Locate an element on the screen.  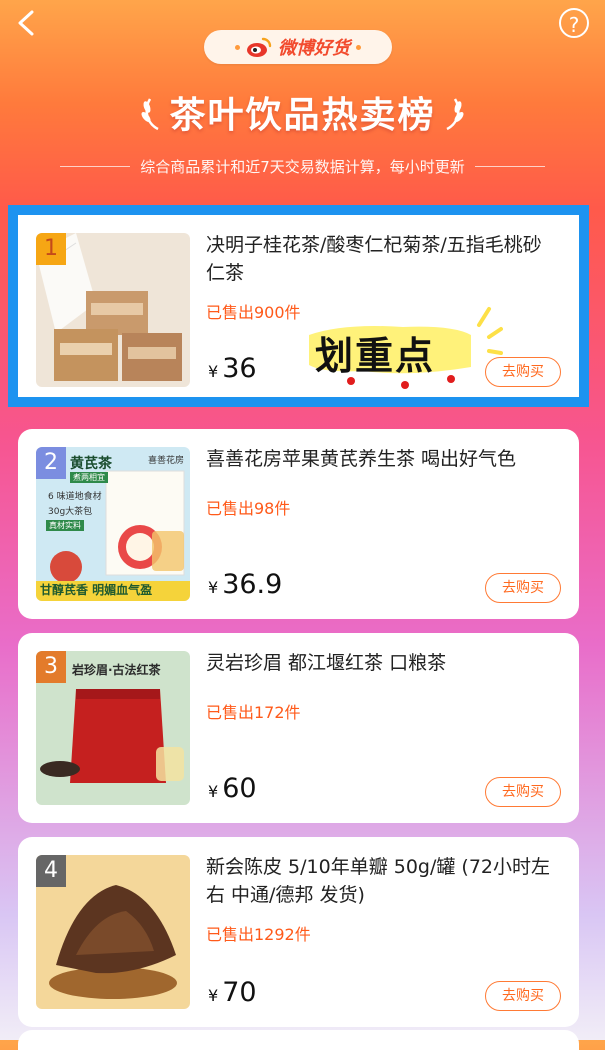
page-title-row: 茶叶饮品热卖榜 is located at coordinates (302, 112).